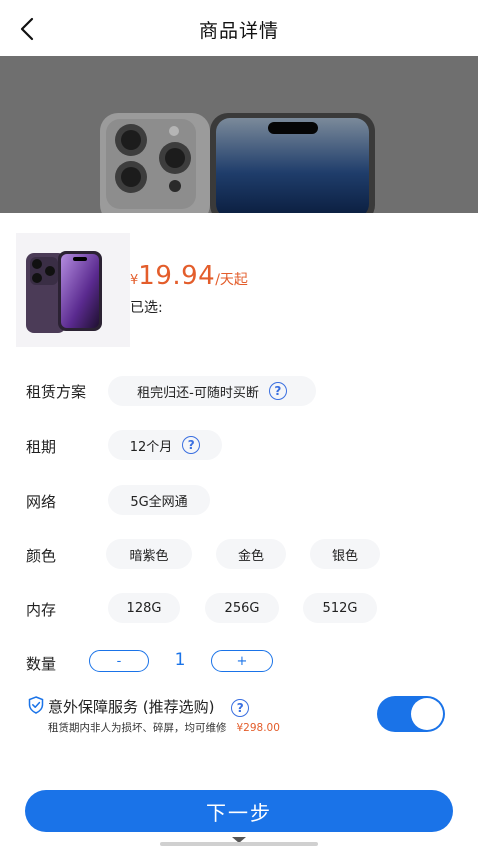 Image resolution: width=478 pixels, height=848 pixels. Describe the element at coordinates (239, 811) in the screenshot. I see `next-step-button: 下一步` at that location.